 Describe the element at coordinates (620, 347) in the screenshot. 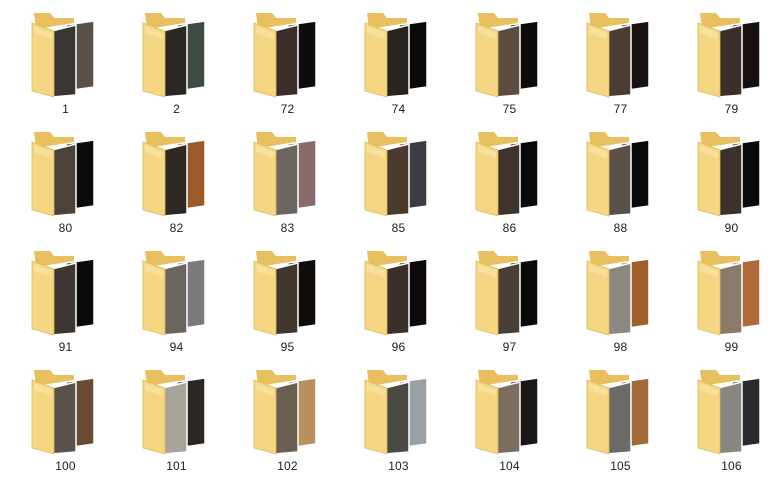

I see `folder-name: 98` at that location.